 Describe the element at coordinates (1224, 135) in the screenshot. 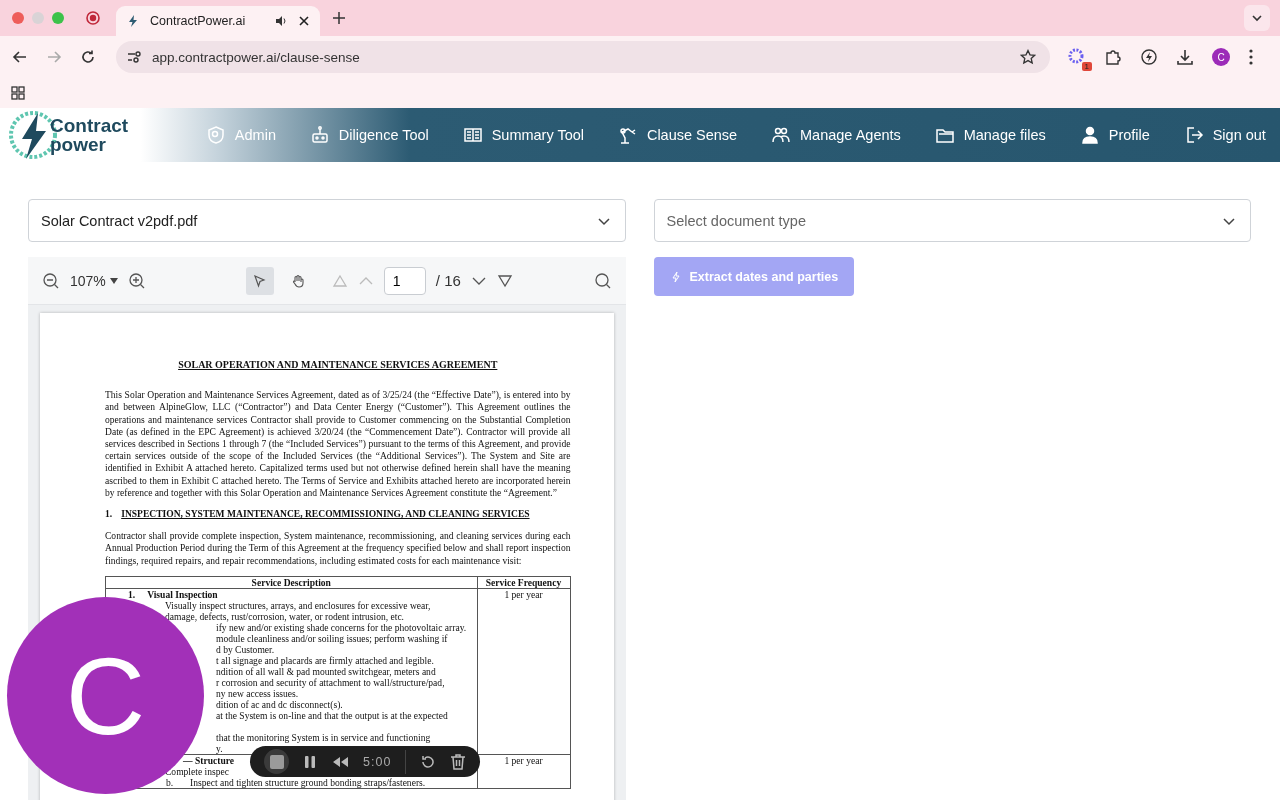

I see `nav-link: Sign out` at that location.